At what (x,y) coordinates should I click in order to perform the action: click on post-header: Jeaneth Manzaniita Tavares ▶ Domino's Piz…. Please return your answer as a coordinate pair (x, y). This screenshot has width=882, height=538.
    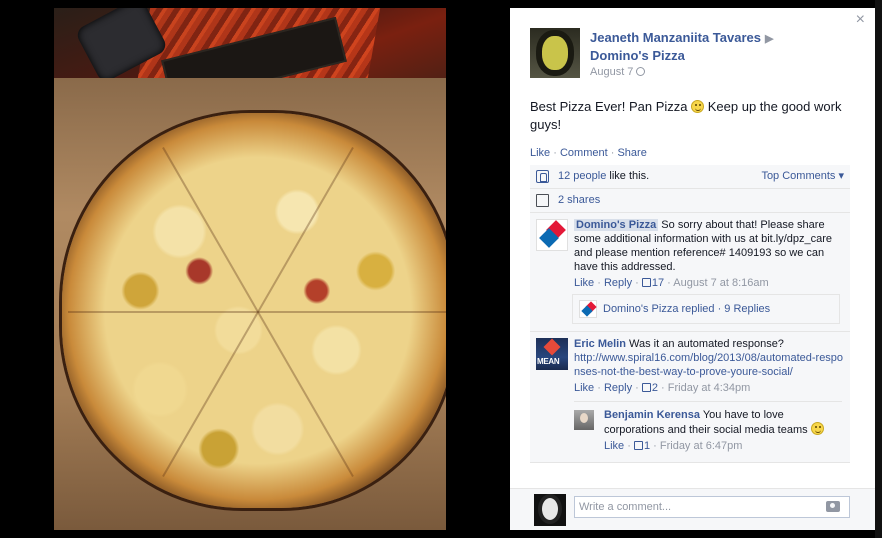
    Looking at the image, I should click on (695, 56).